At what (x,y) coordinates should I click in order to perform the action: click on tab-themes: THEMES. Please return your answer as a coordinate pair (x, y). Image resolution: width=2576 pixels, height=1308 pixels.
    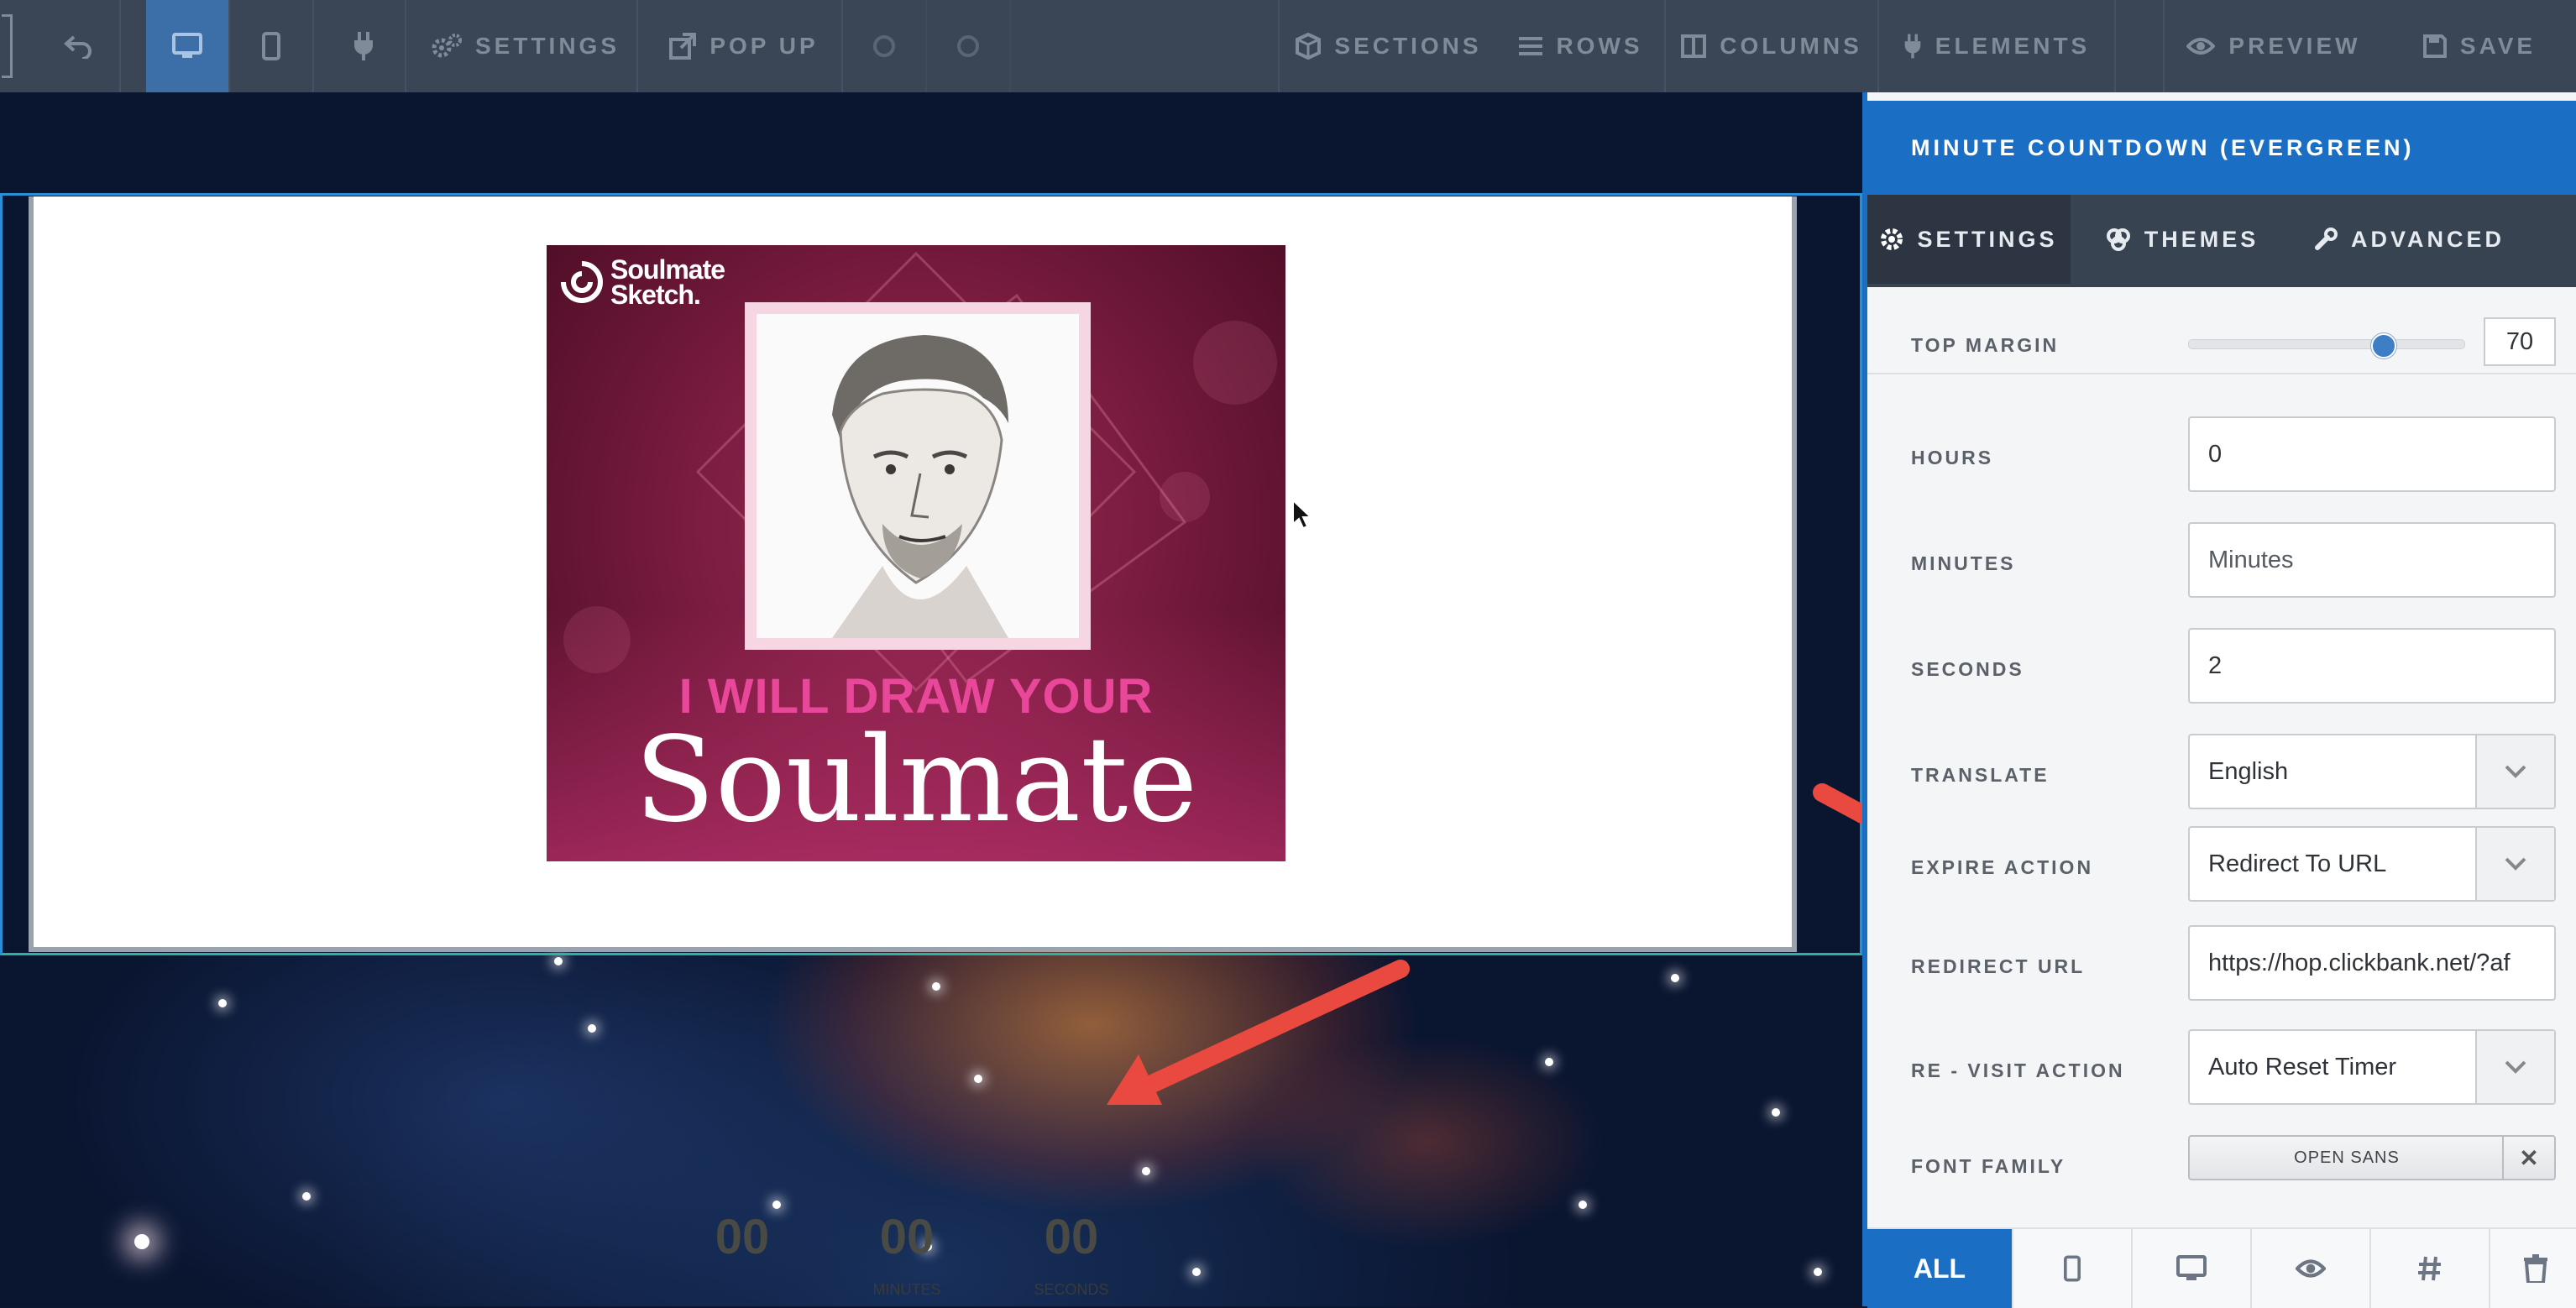
    Looking at the image, I should click on (2182, 240).